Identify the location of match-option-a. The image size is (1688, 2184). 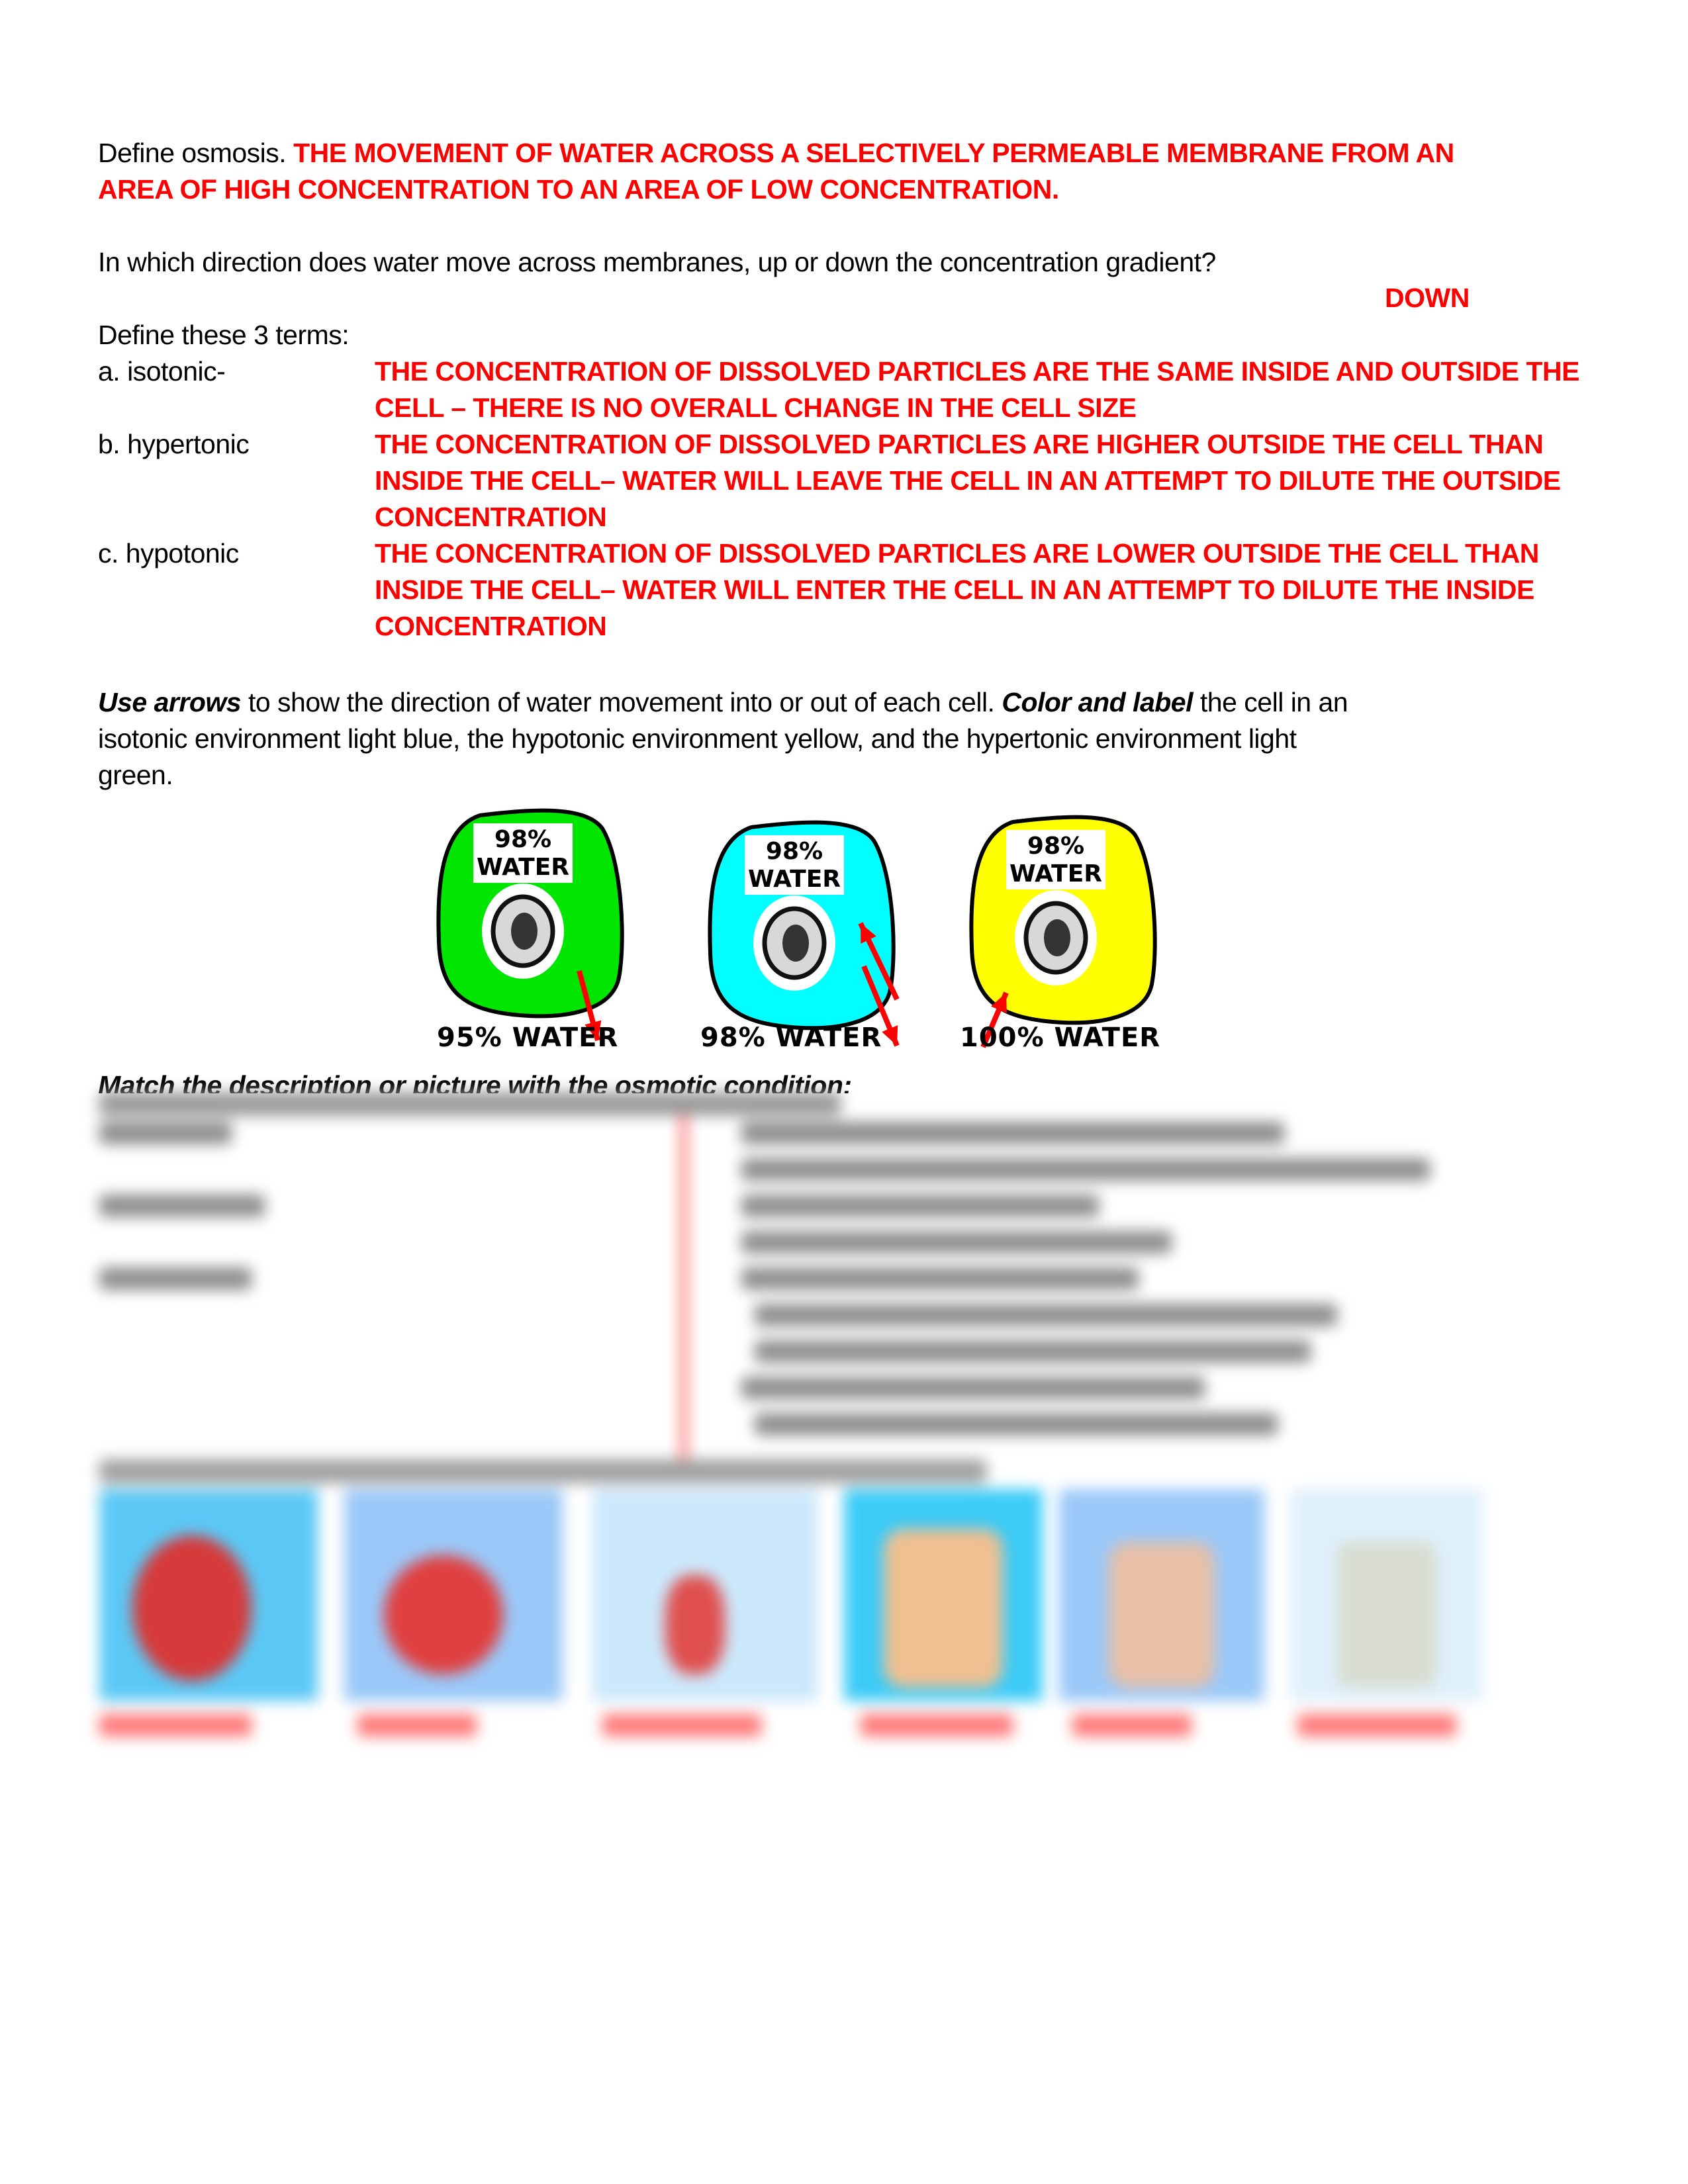
(165, 1133).